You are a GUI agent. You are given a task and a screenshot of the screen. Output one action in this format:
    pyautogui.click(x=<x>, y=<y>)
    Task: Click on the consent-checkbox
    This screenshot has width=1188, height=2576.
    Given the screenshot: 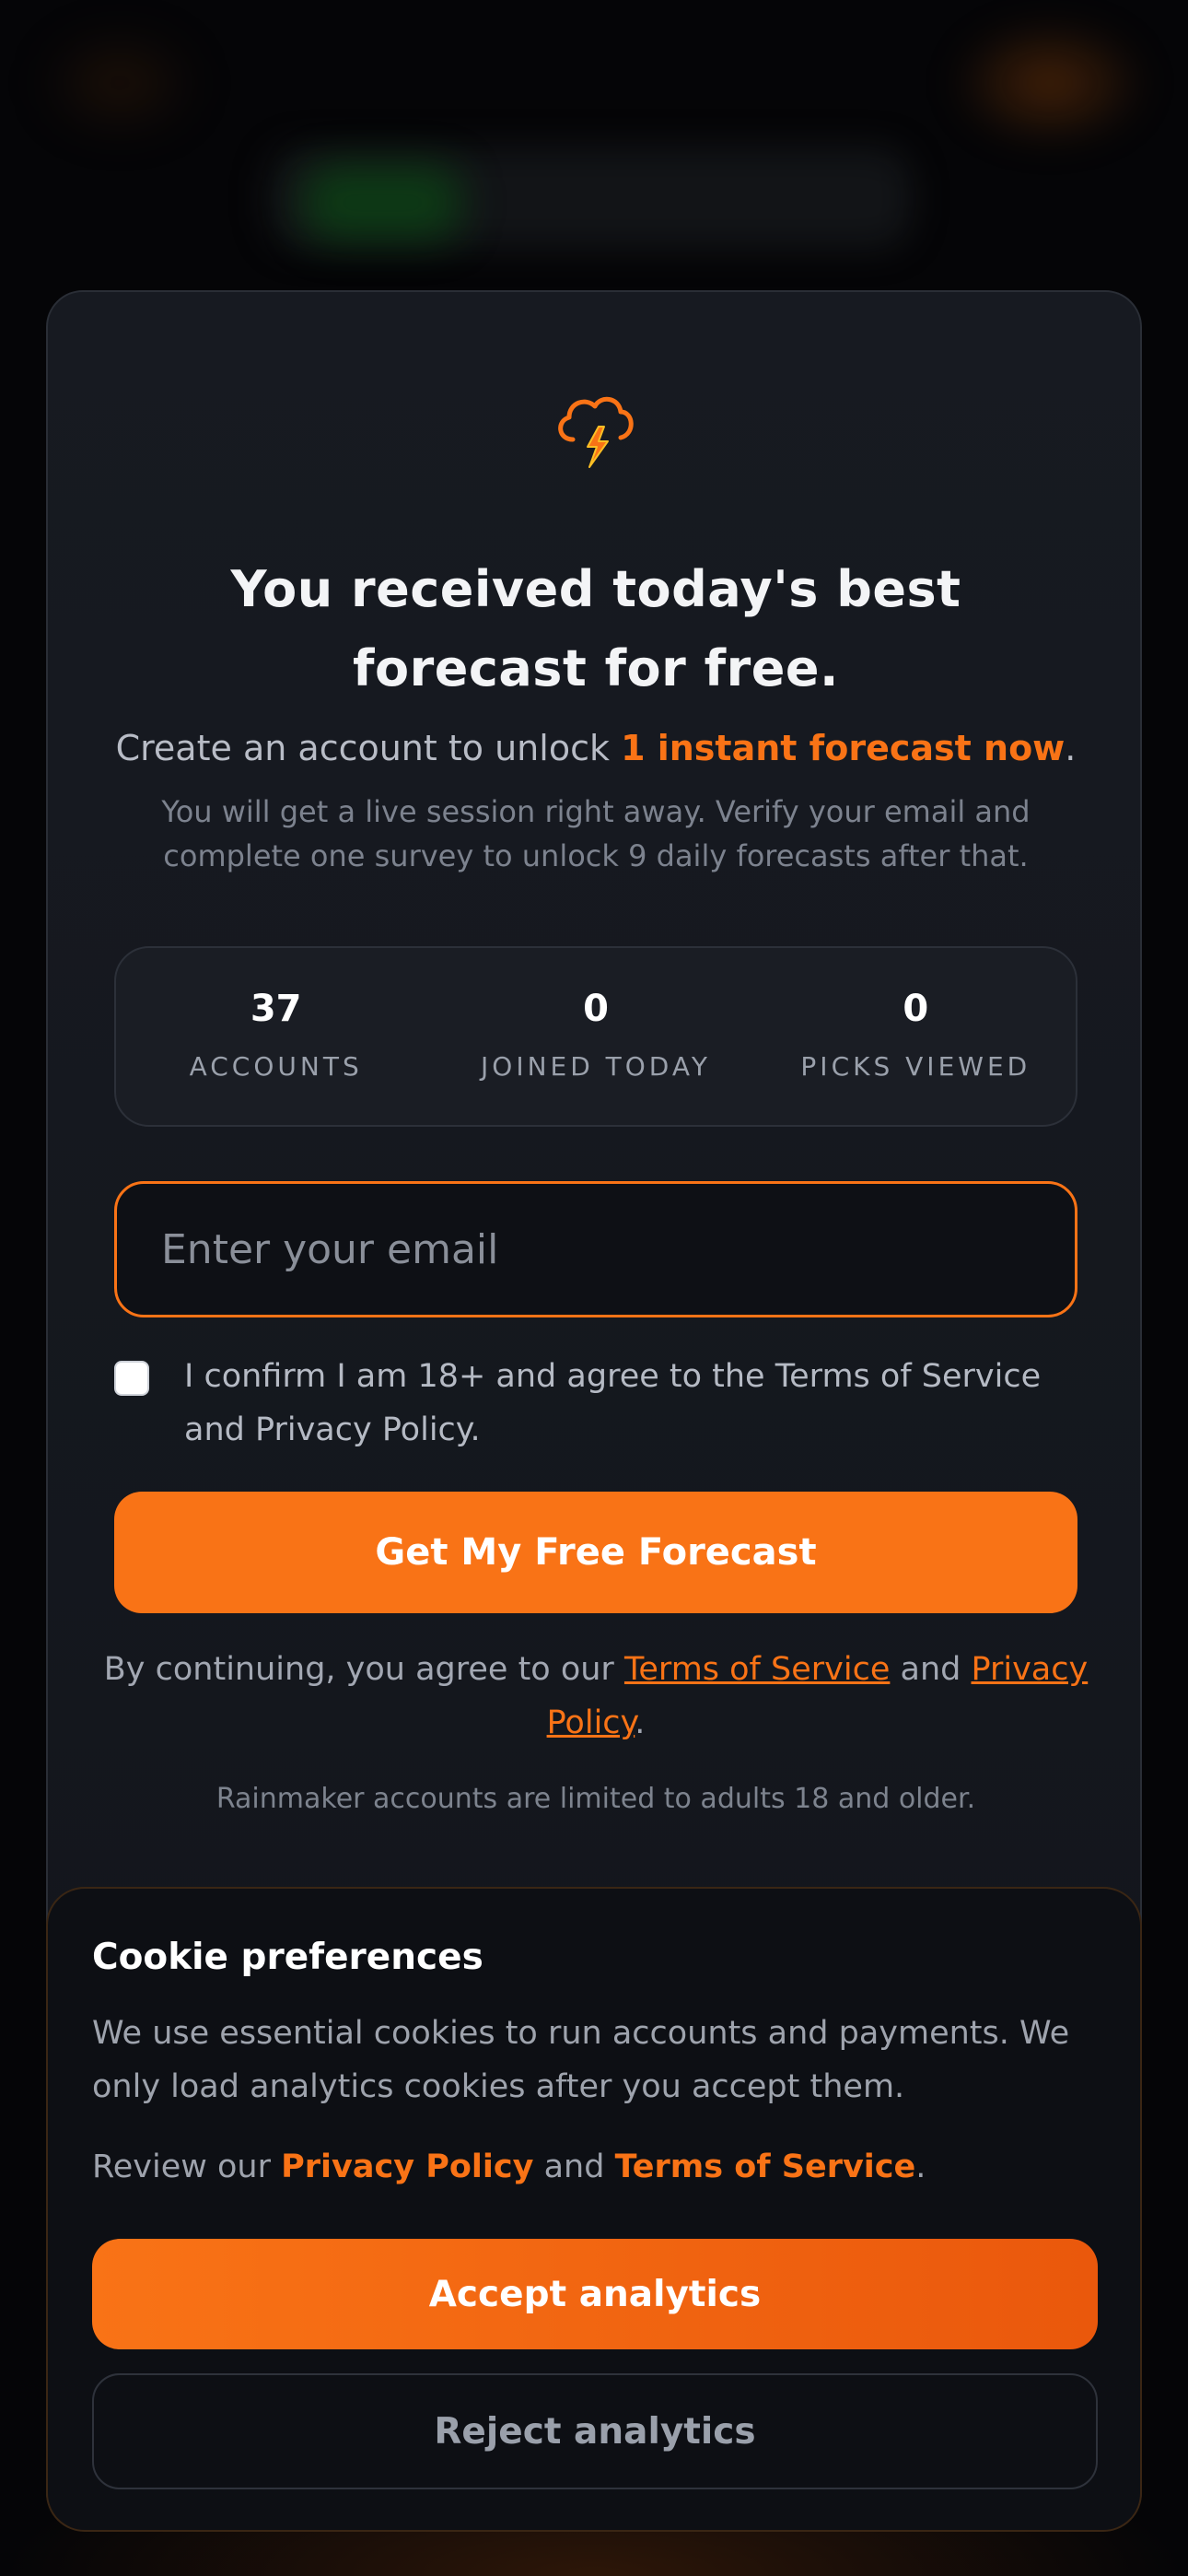 What is the action you would take?
    pyautogui.click(x=131, y=1378)
    